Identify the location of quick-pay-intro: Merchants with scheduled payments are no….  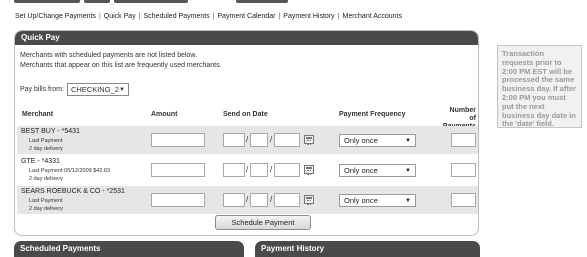
(121, 61).